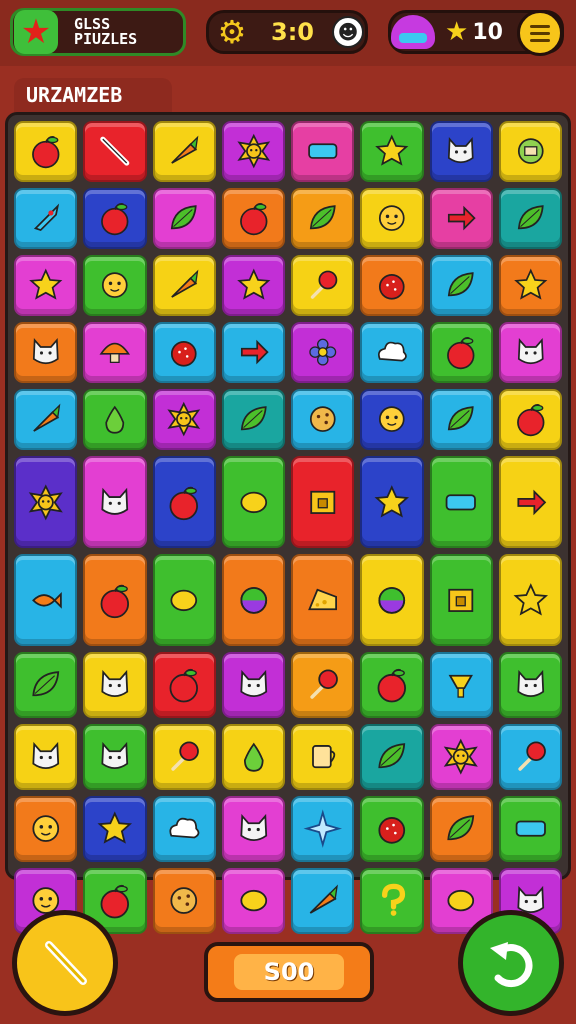  I want to click on mushroom-tile, so click(115, 352).